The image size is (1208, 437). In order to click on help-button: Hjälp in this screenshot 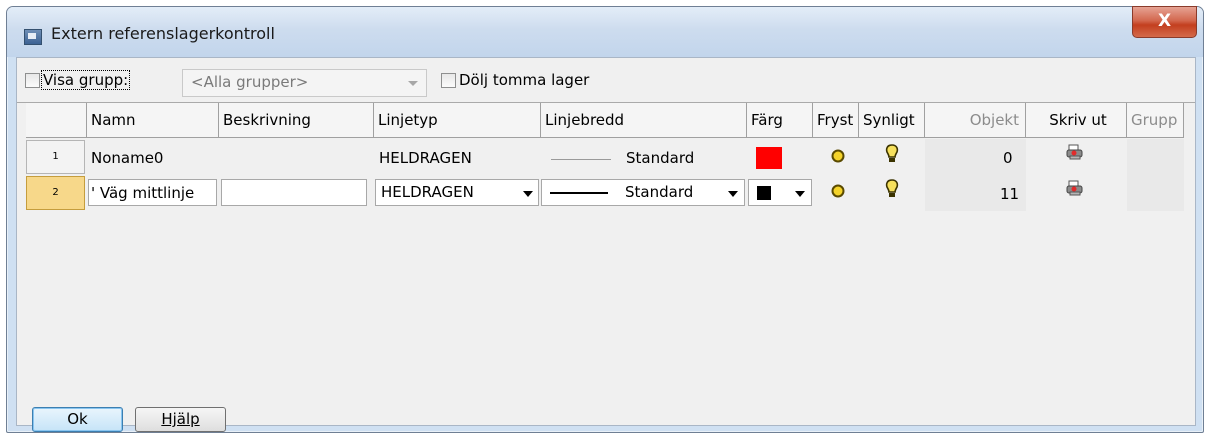, I will do `click(180, 419)`.